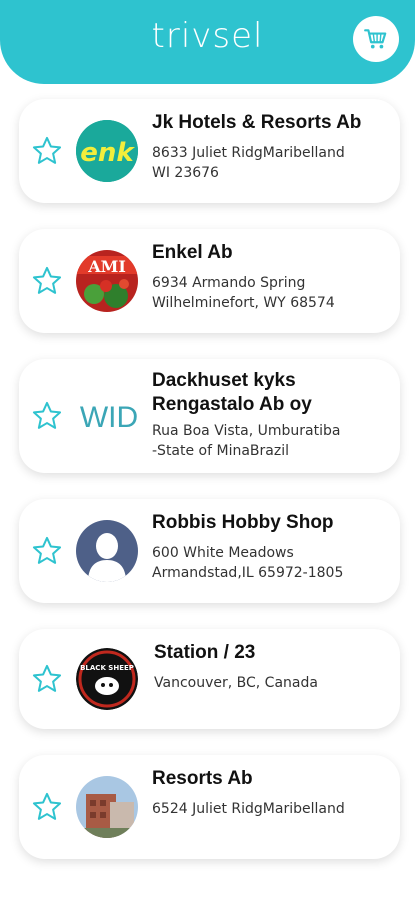 This screenshot has width=415, height=900. What do you see at coordinates (232, 404) in the screenshot?
I see `business-name-line-2: Rengastalo Ab oy` at bounding box center [232, 404].